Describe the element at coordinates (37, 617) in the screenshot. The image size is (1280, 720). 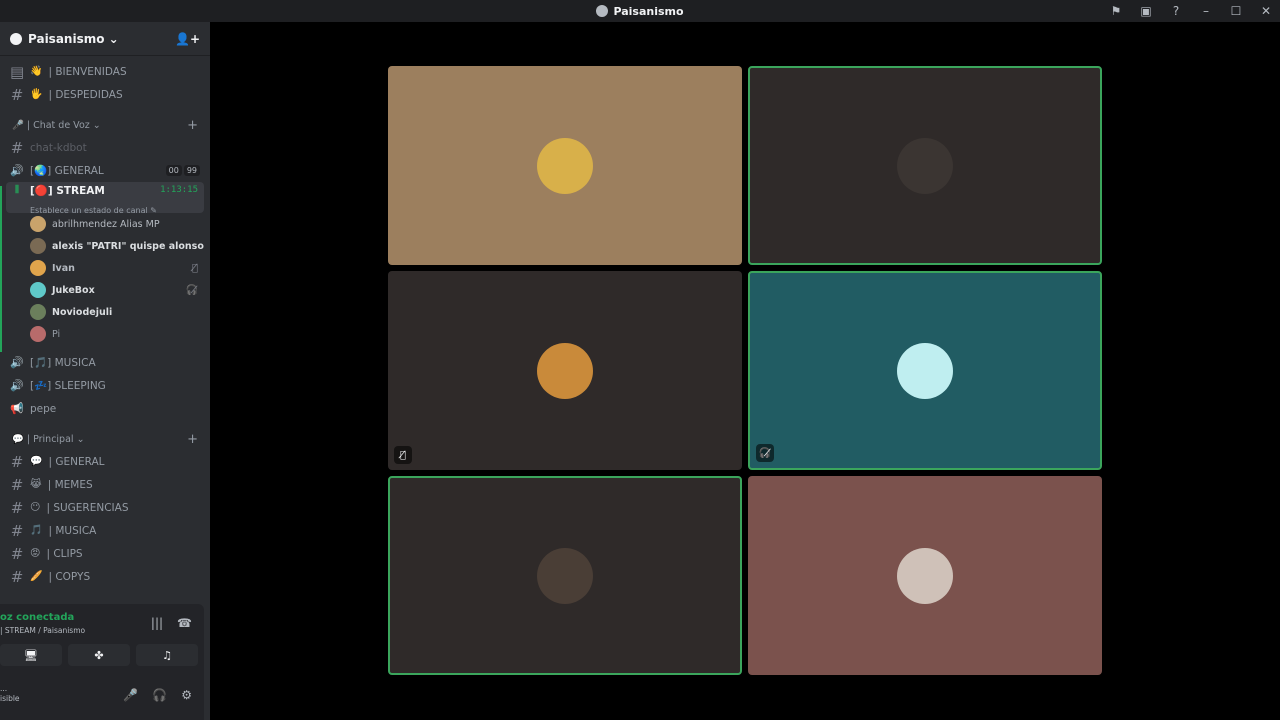
I see `voice-connected-status: oz conectada` at that location.